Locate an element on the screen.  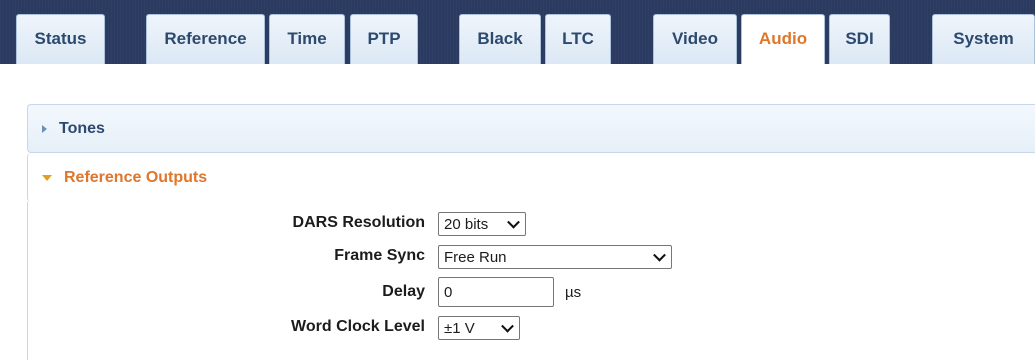
tab-audio: Audio is located at coordinates (783, 39).